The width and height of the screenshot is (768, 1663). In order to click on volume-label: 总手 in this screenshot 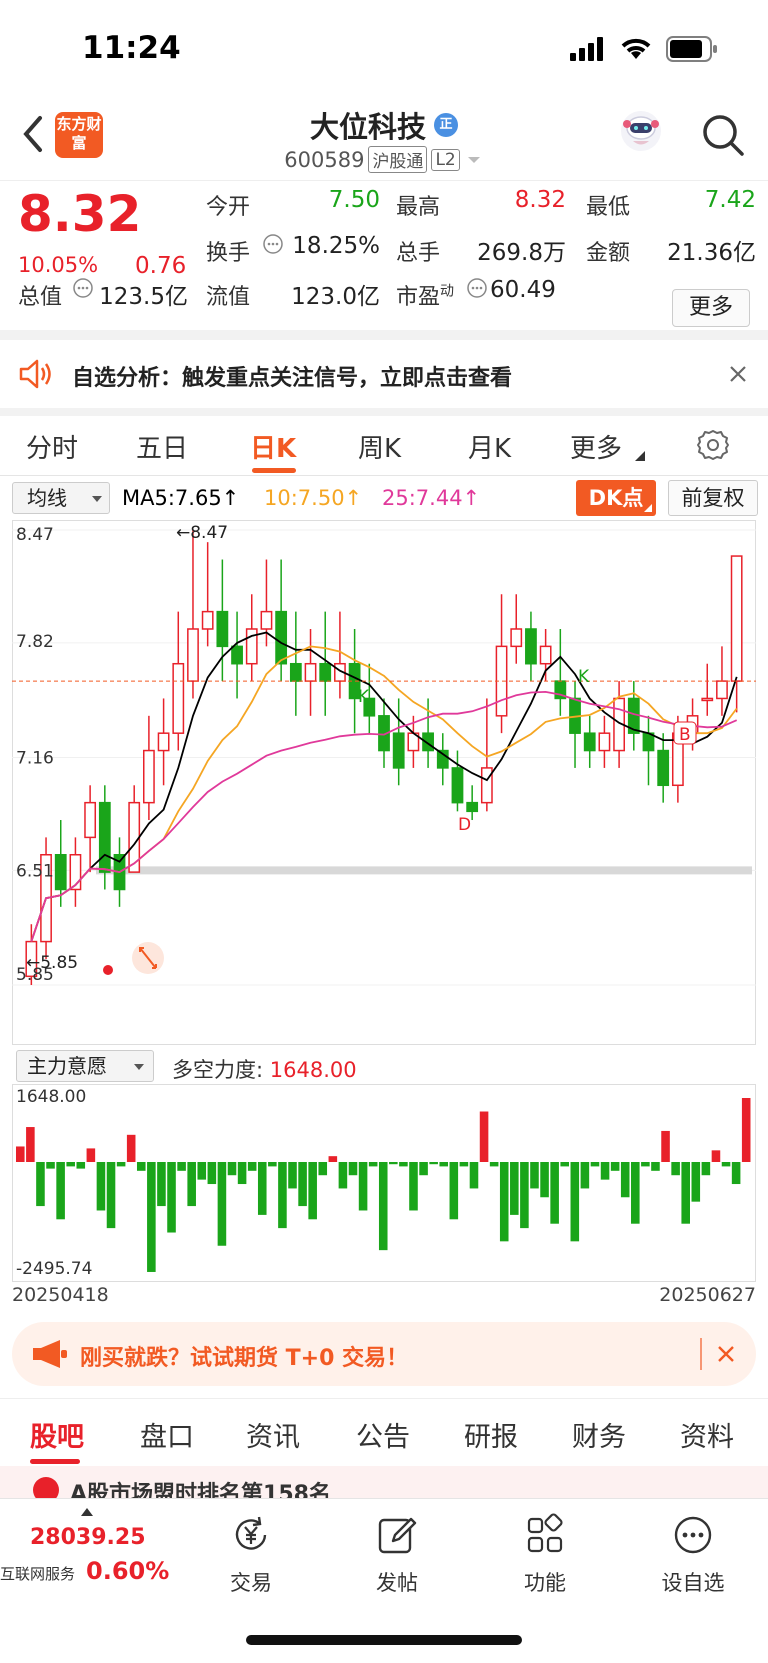, I will do `click(418, 253)`.